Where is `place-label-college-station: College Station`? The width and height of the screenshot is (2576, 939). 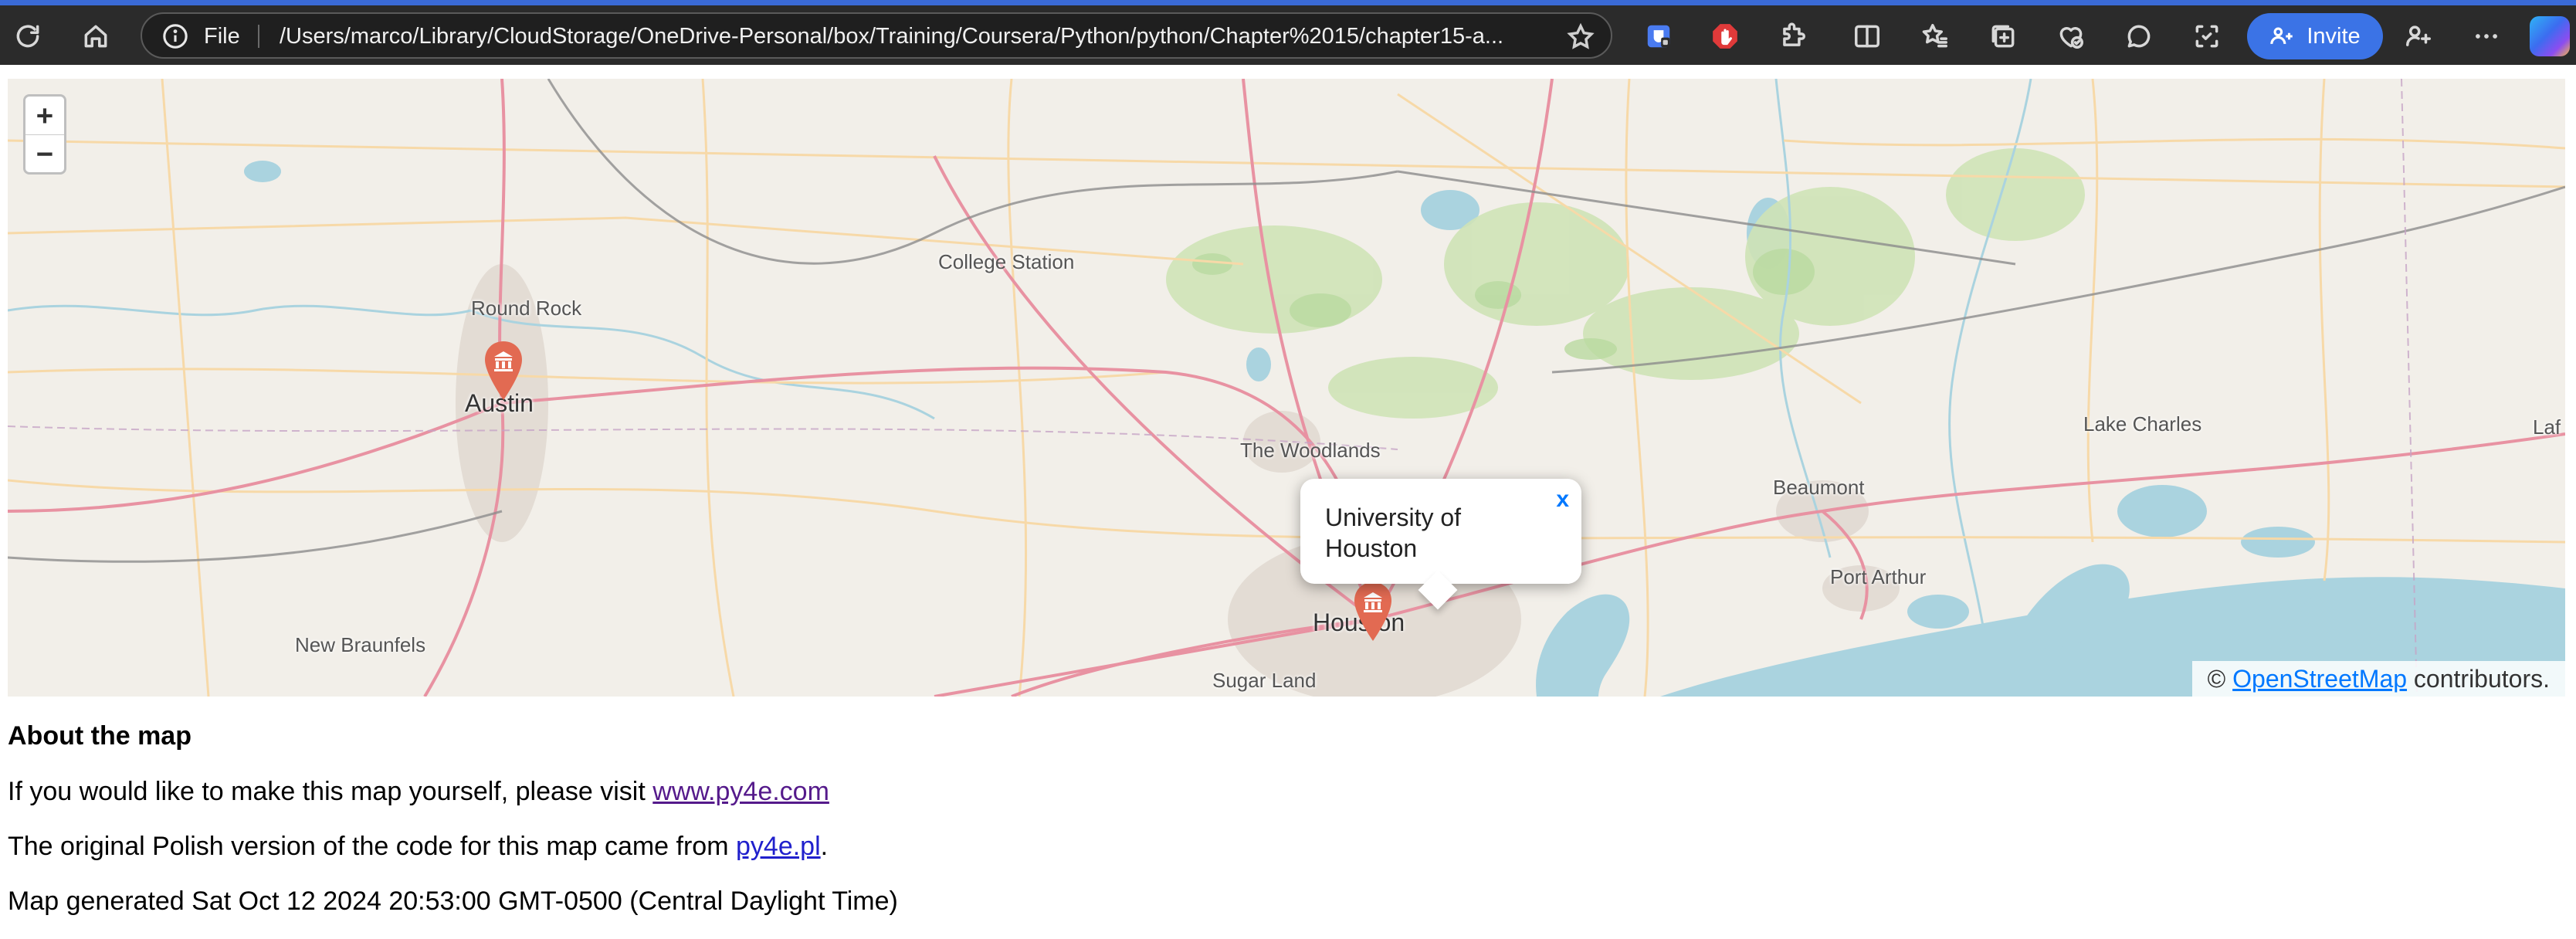
place-label-college-station: College Station is located at coordinates (1006, 261).